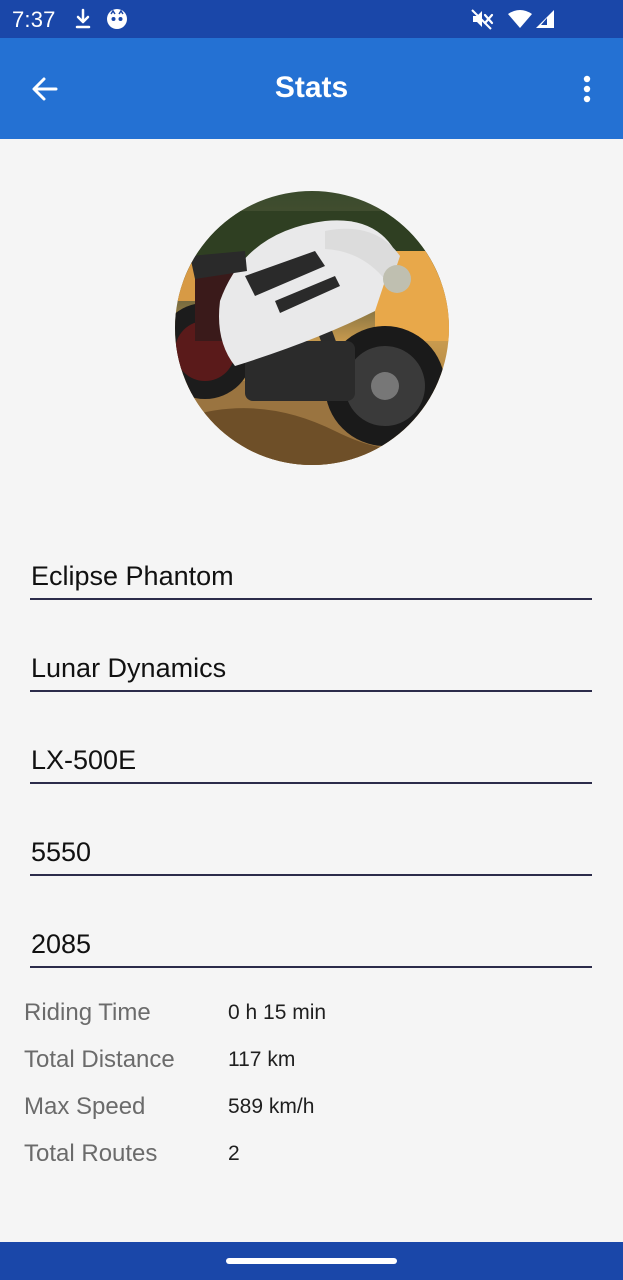 The width and height of the screenshot is (623, 1280). What do you see at coordinates (129, 668) in the screenshot?
I see `manufacturer-value: Lunar Dynamics` at bounding box center [129, 668].